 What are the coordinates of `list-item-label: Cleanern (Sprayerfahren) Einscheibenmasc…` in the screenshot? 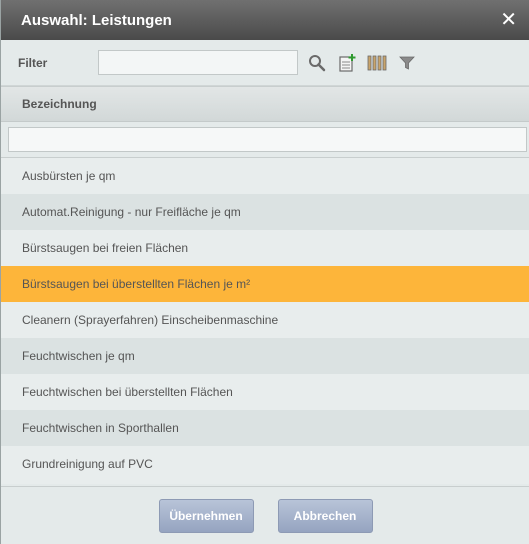 It's located at (150, 320).